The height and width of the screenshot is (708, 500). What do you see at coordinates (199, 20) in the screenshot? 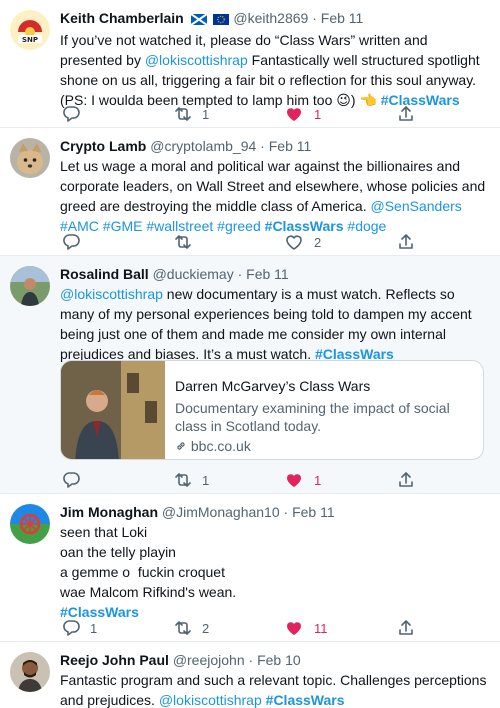
I see `scotland-flag-icon` at bounding box center [199, 20].